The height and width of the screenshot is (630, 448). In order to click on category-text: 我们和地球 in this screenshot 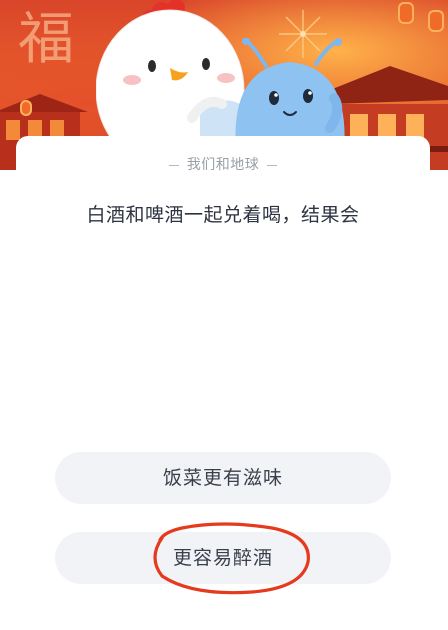, I will do `click(223, 165)`.